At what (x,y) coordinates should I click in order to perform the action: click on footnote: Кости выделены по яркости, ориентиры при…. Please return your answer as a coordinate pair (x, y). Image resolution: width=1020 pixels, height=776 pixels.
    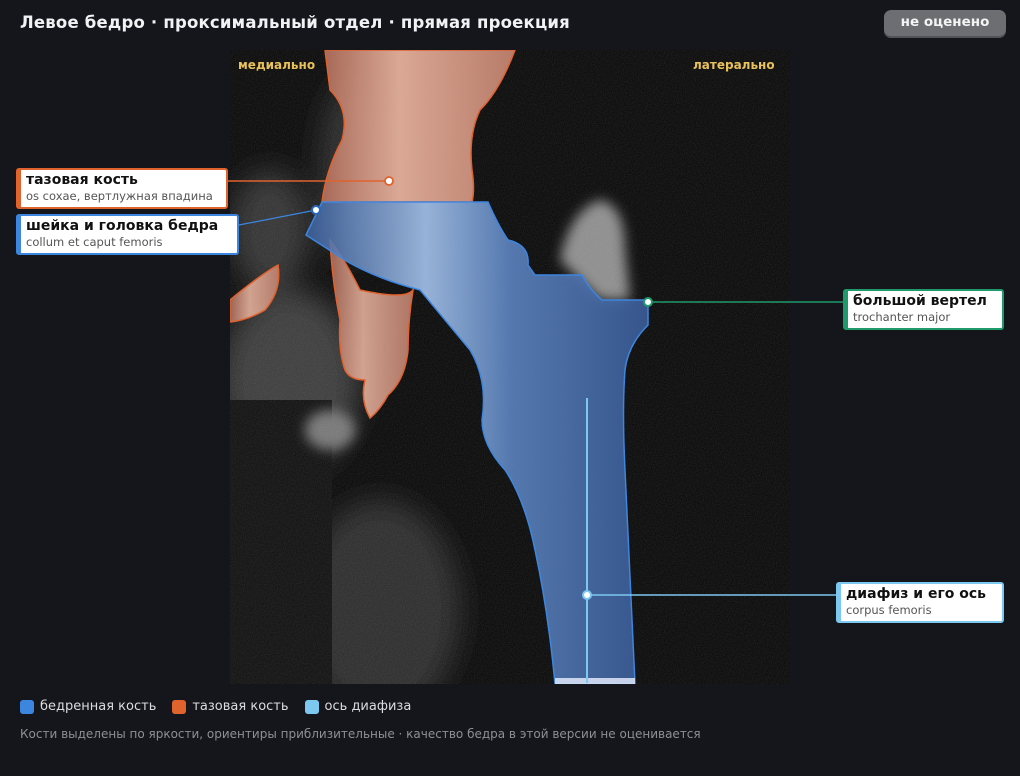
    Looking at the image, I should click on (360, 734).